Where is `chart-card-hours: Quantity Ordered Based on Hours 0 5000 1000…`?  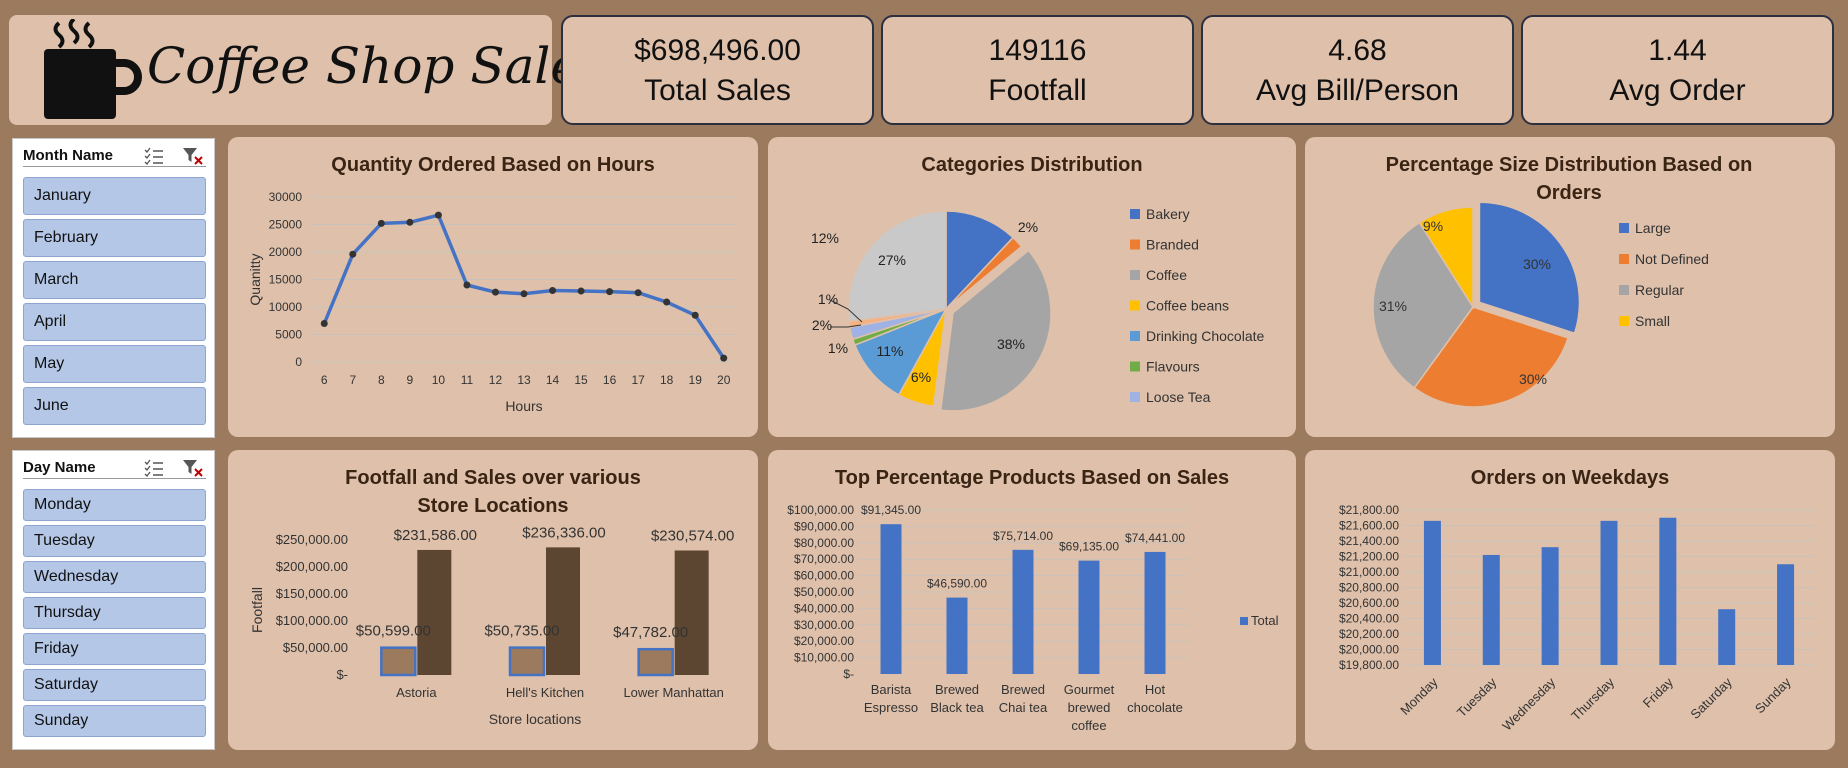 chart-card-hours: Quantity Ordered Based on Hours 0 5000 1000… is located at coordinates (493, 287).